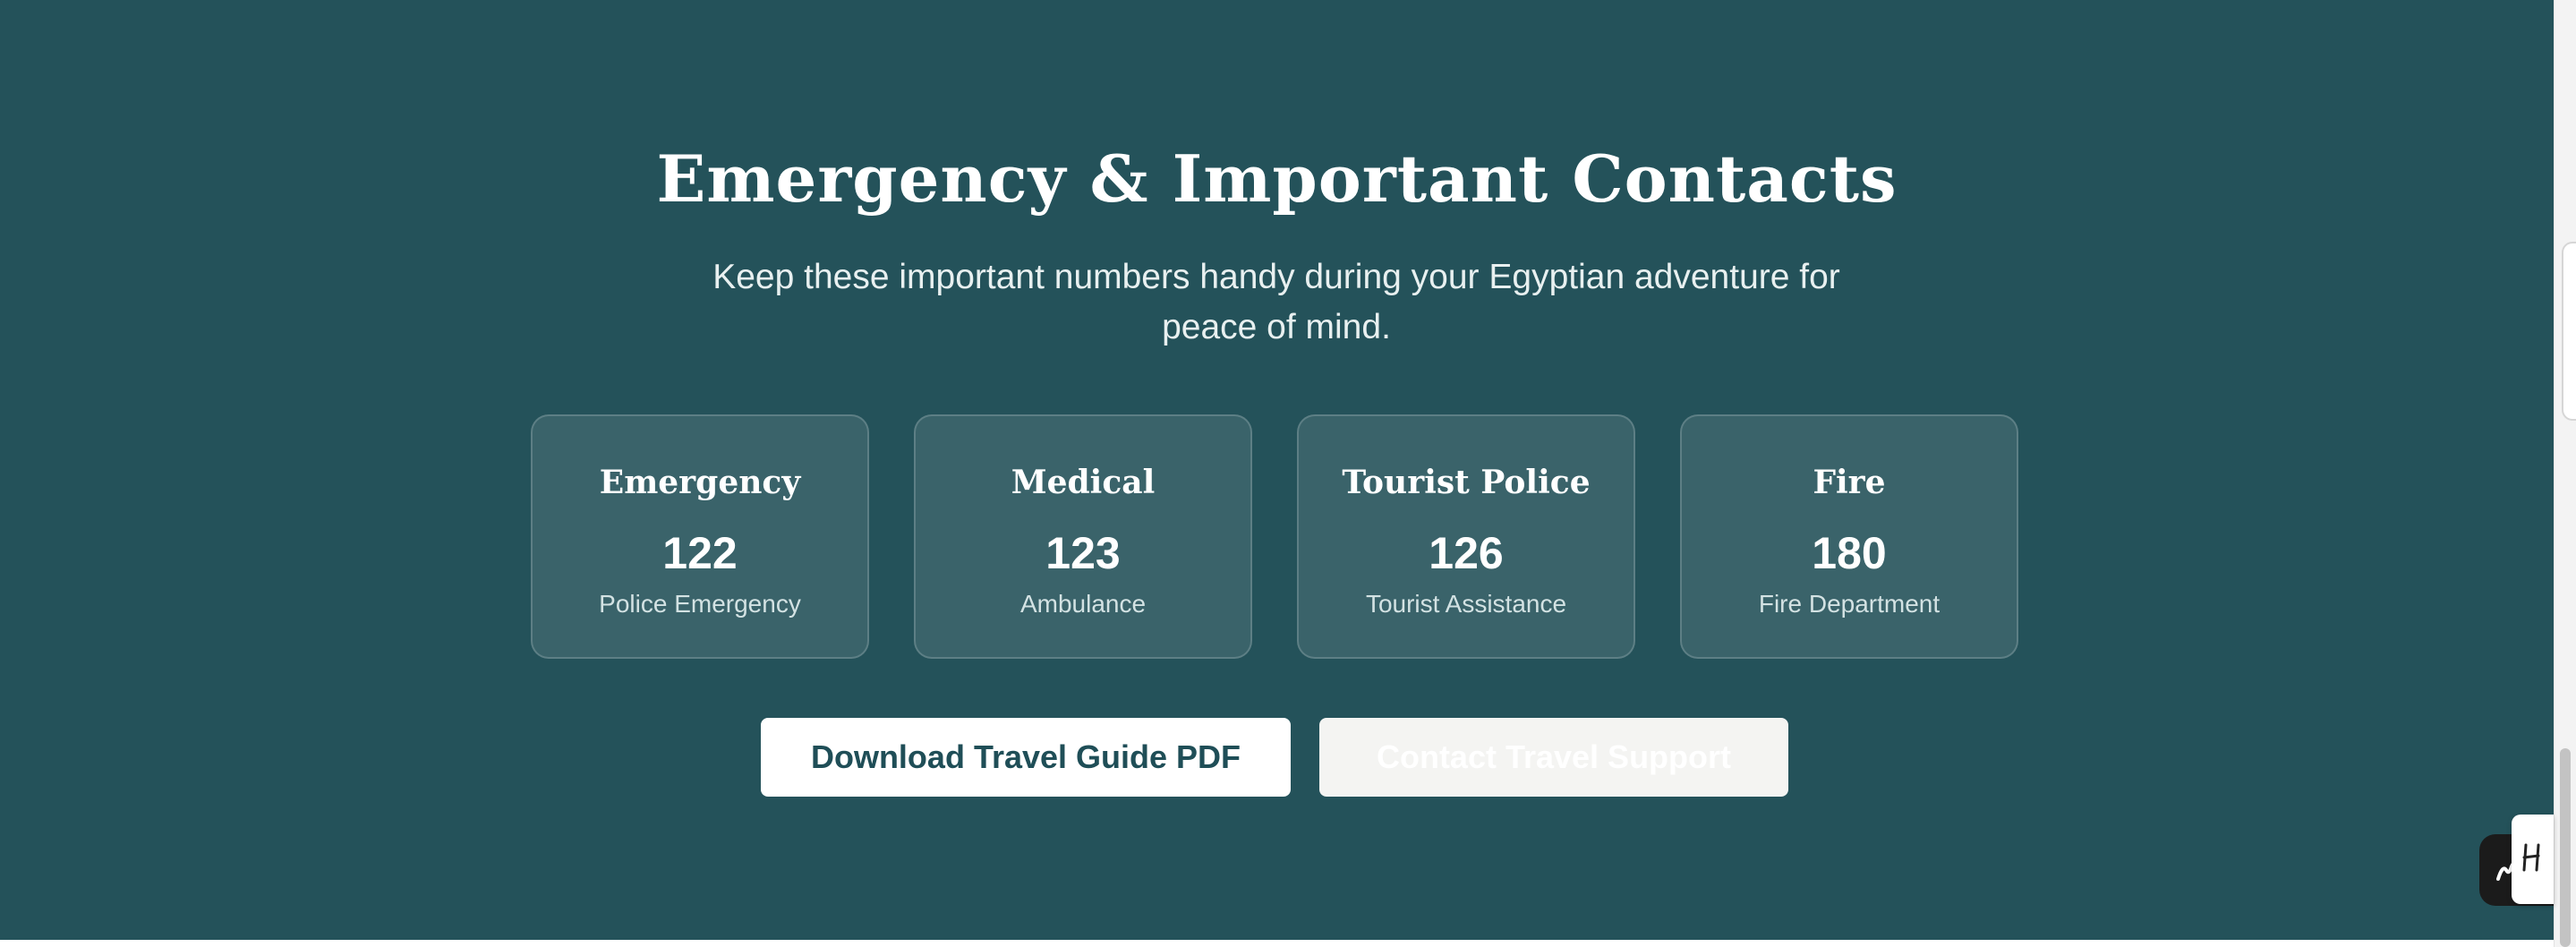 This screenshot has width=2576, height=947. Describe the element at coordinates (700, 553) in the screenshot. I see `contact-card-number: 122` at that location.